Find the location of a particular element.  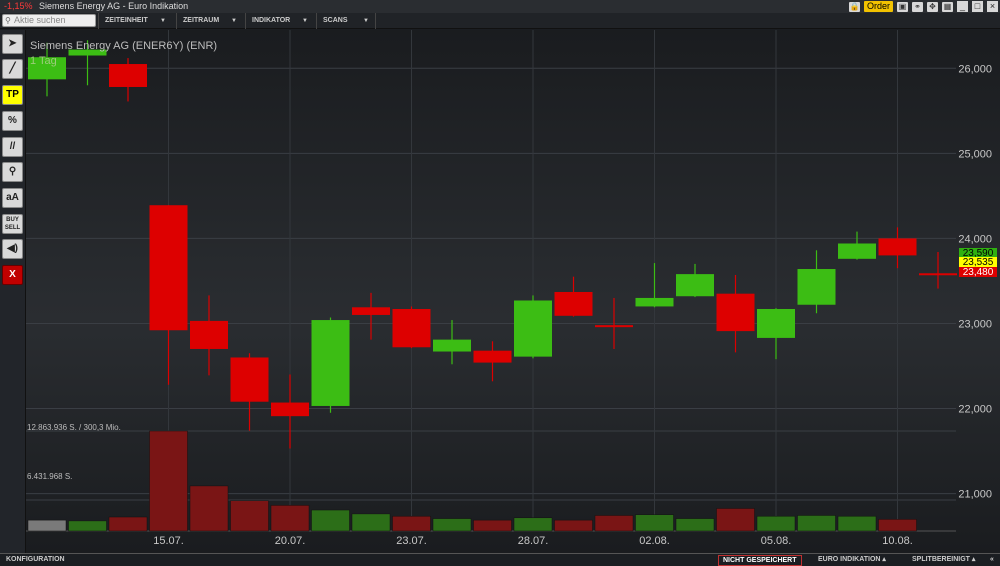

y-tick-label: 21,000 is located at coordinates (975, 495).